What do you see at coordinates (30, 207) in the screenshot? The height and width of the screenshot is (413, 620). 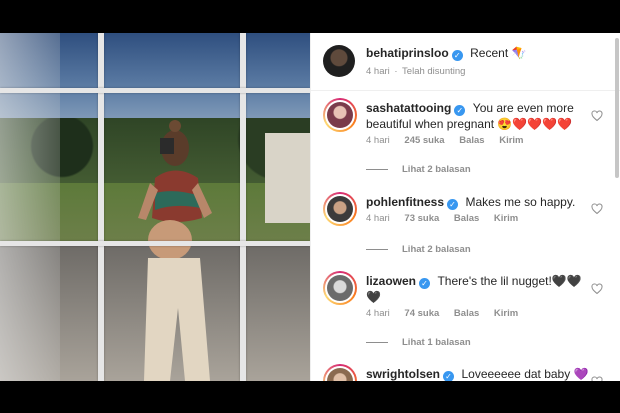 I see `photo-curtain` at bounding box center [30, 207].